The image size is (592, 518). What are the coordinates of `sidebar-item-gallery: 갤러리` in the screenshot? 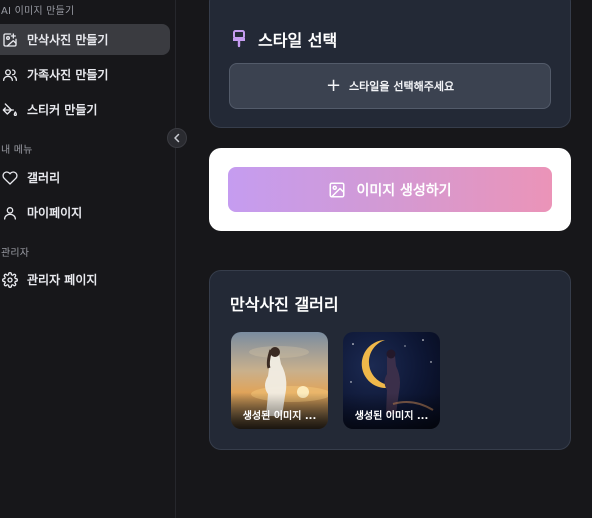 It's located at (85, 177).